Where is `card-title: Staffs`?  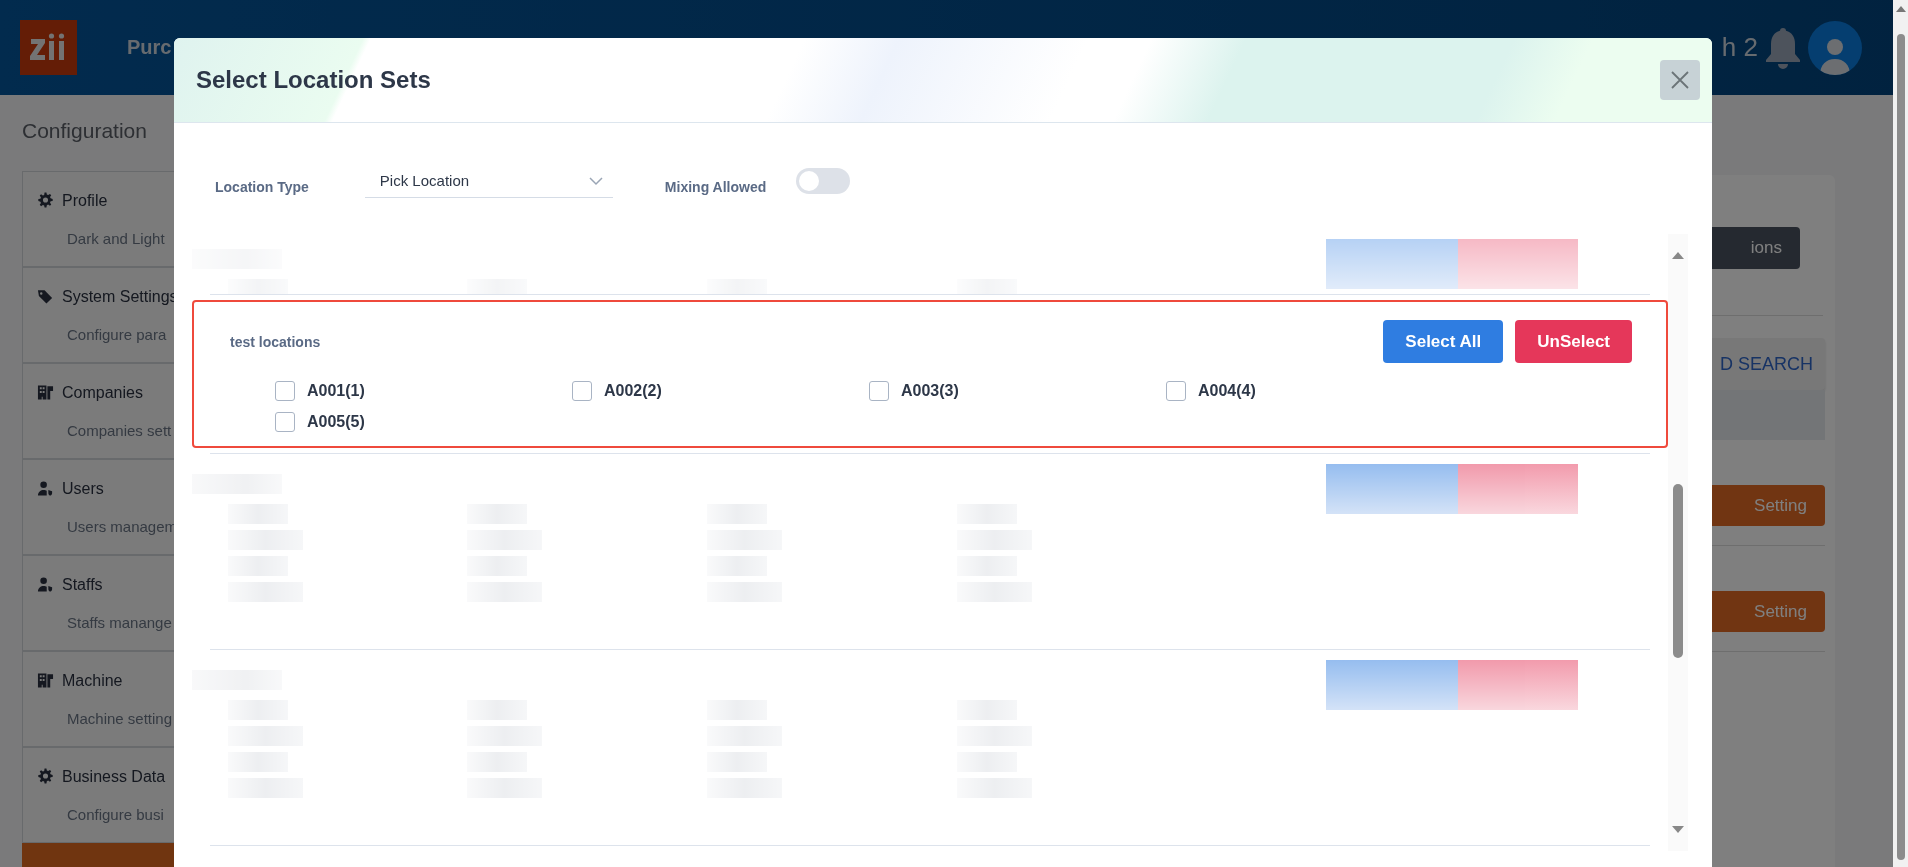 card-title: Staffs is located at coordinates (82, 584).